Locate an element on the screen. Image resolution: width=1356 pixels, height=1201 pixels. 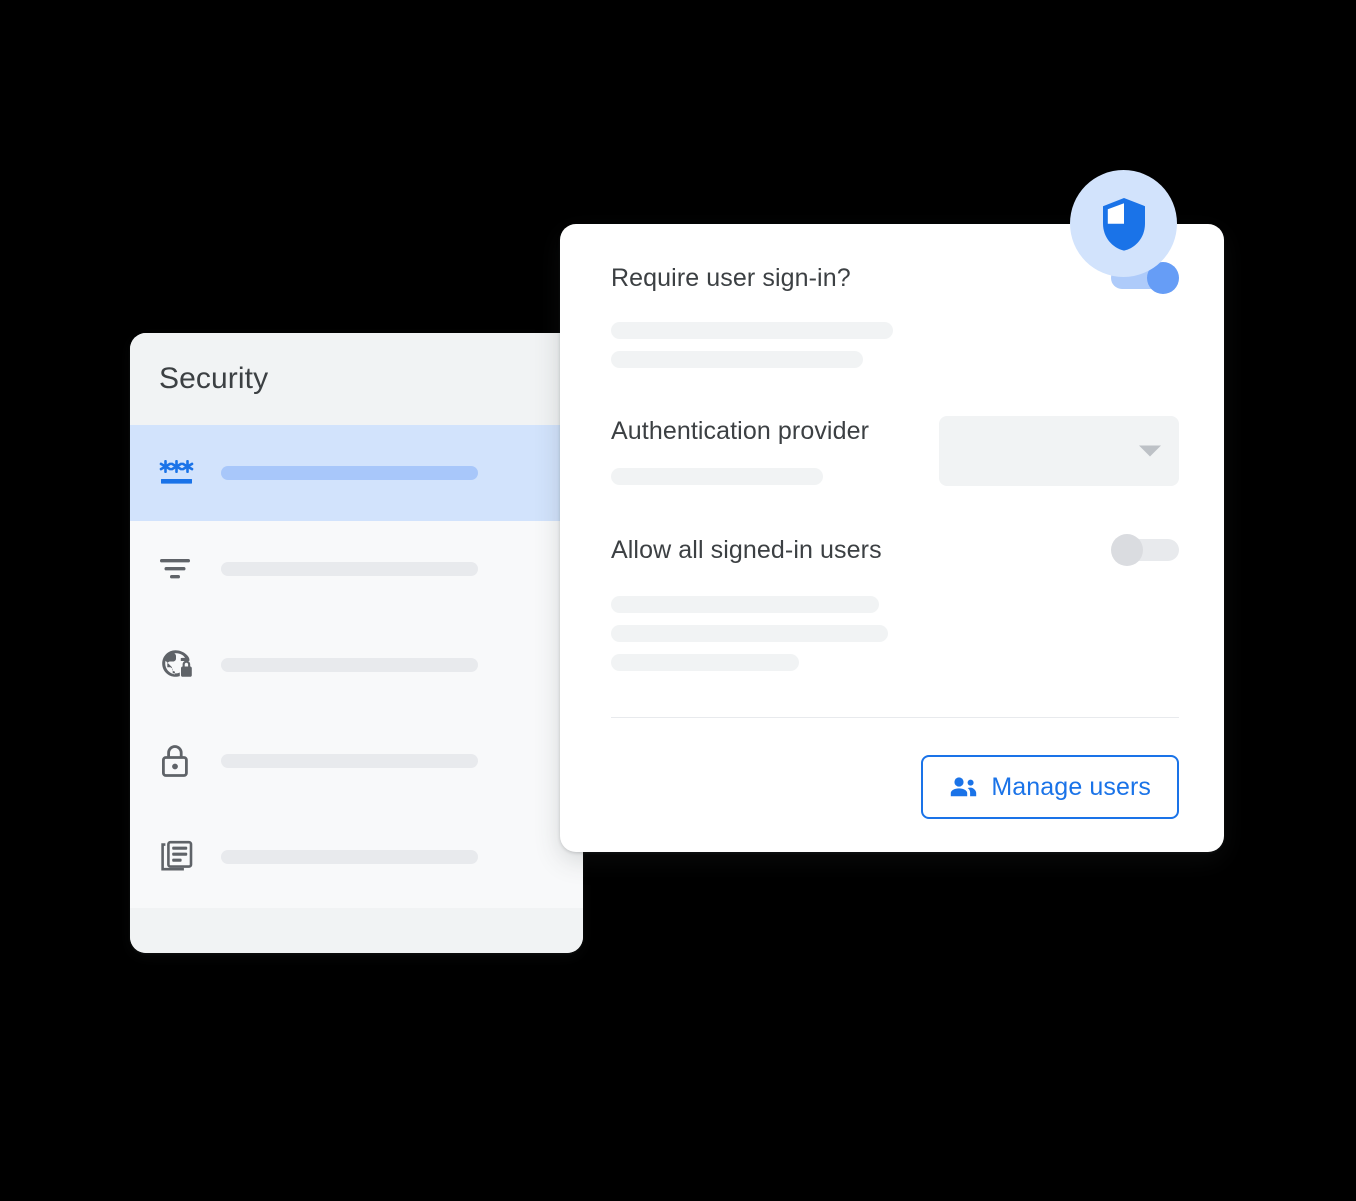
sidebar-item-passwords is located at coordinates (356, 473).